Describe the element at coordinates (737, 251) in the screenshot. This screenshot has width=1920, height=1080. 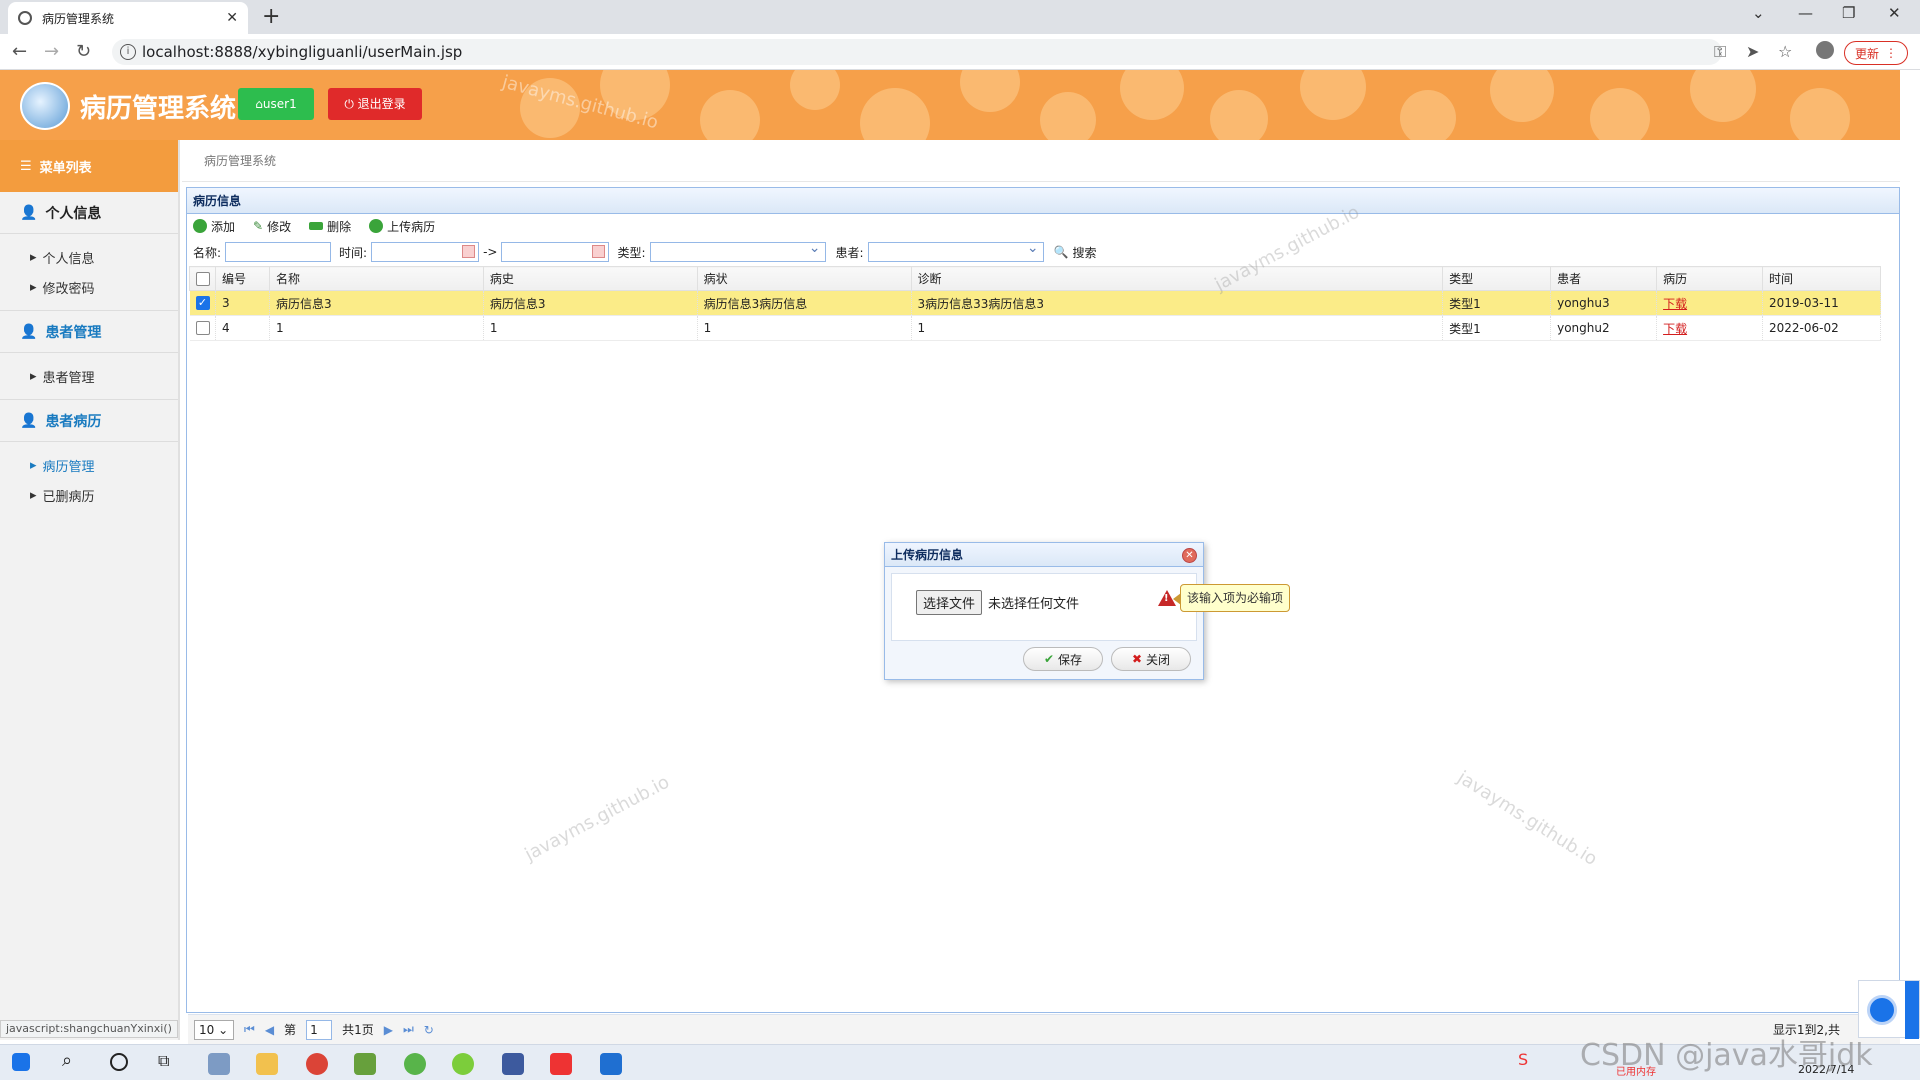
I see `type-select` at that location.